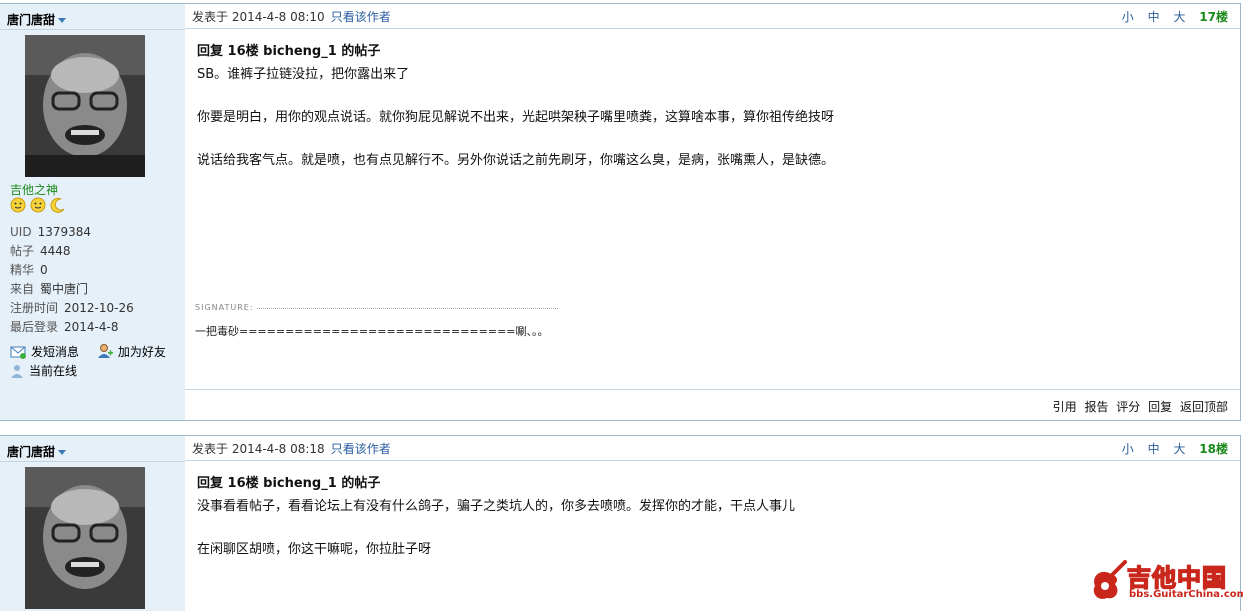 This screenshot has height=611, width=1243. Describe the element at coordinates (29, 270) in the screenshot. I see `info-digest: 精华 0` at that location.